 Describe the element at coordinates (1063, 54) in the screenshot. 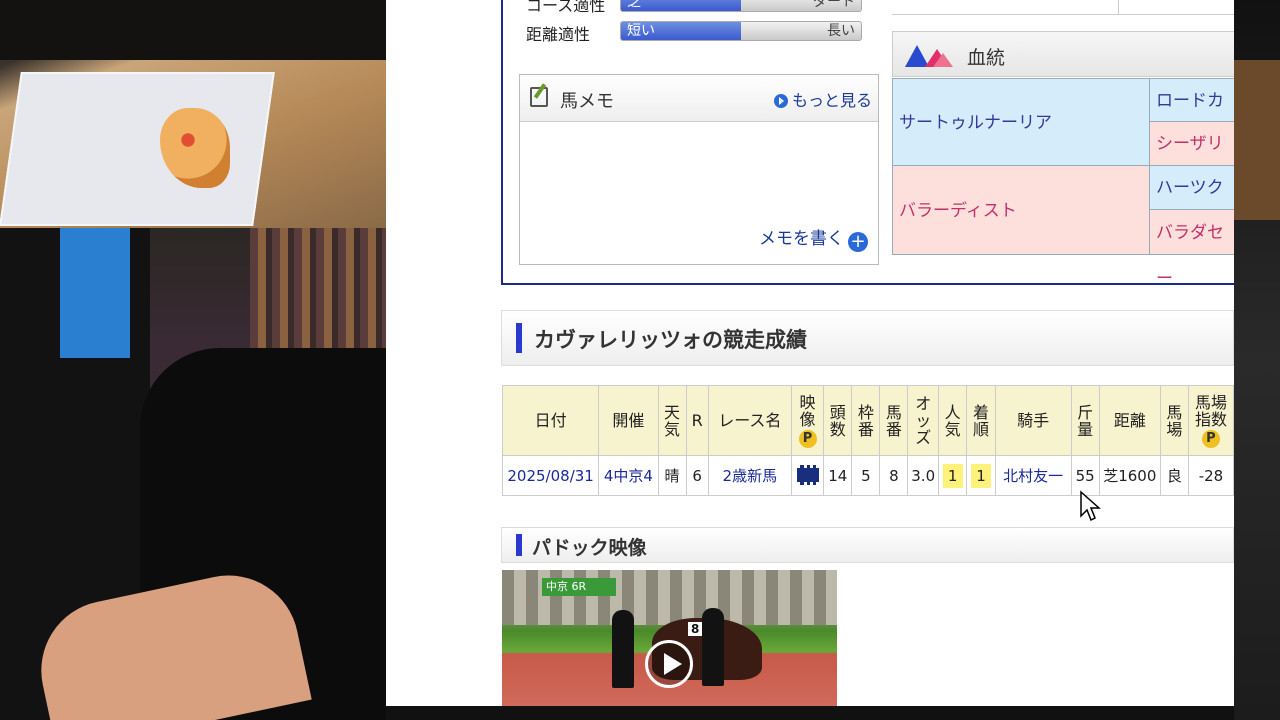

I see `pedigree-header: 血統` at that location.